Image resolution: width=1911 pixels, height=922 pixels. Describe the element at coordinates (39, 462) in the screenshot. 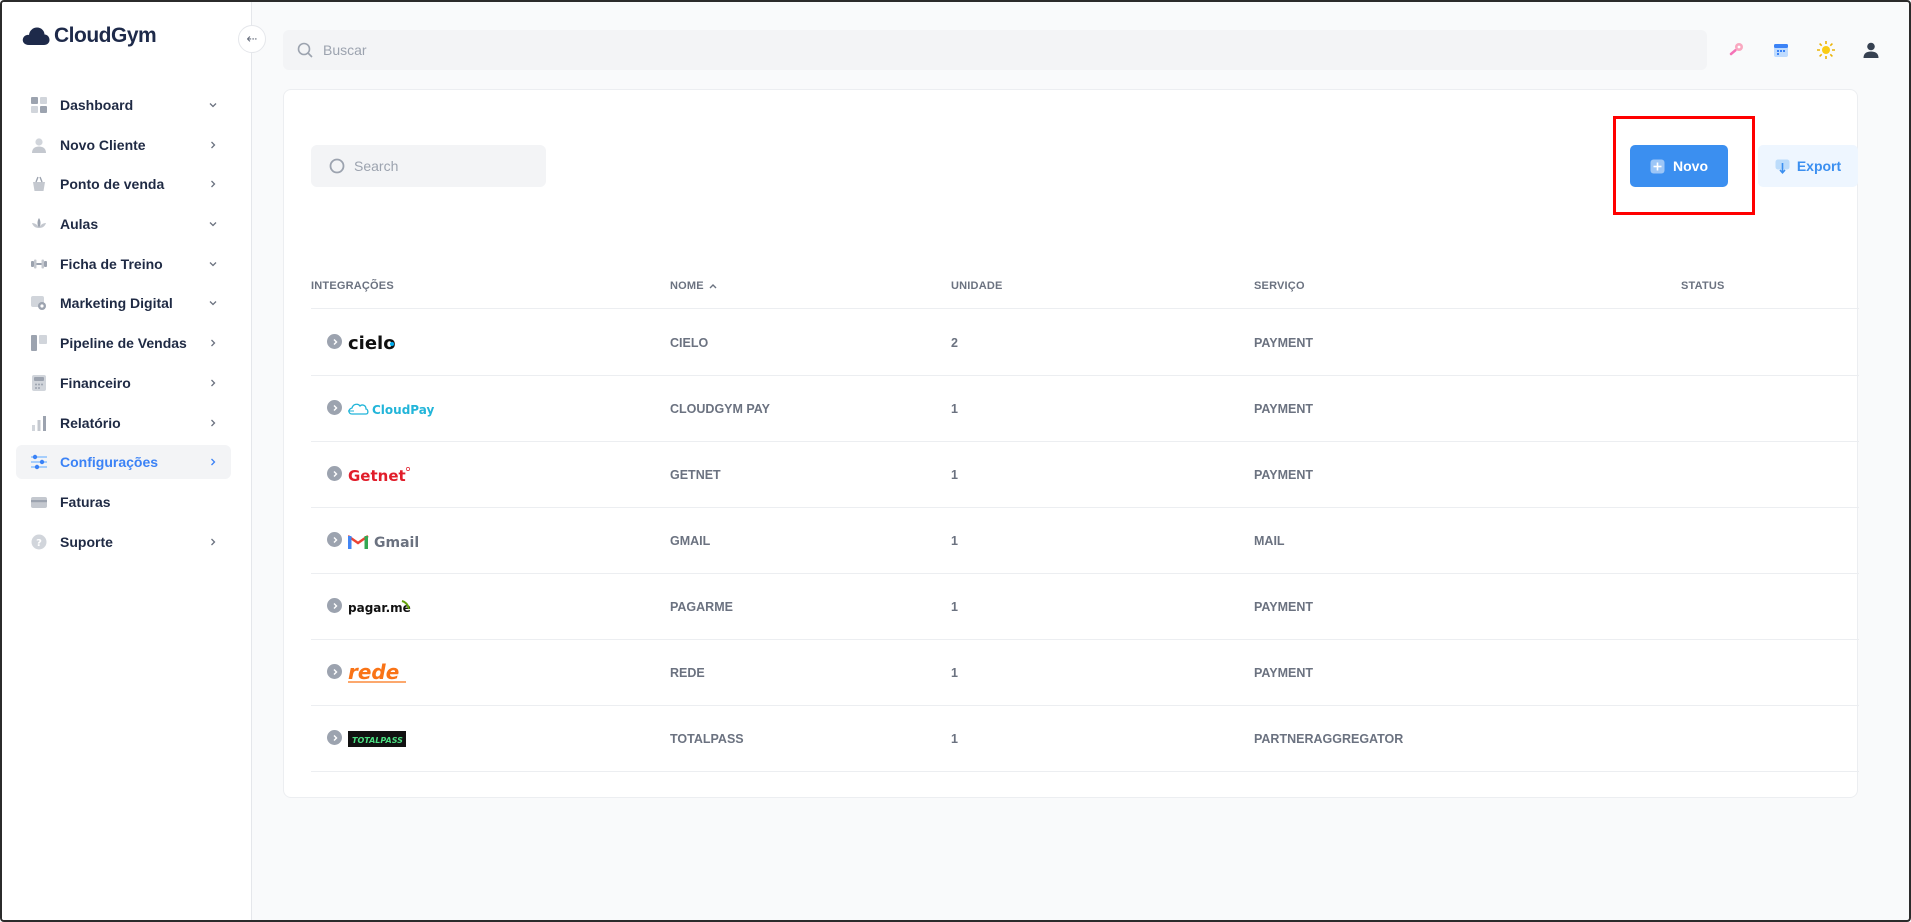

I see `sliders-icon` at that location.